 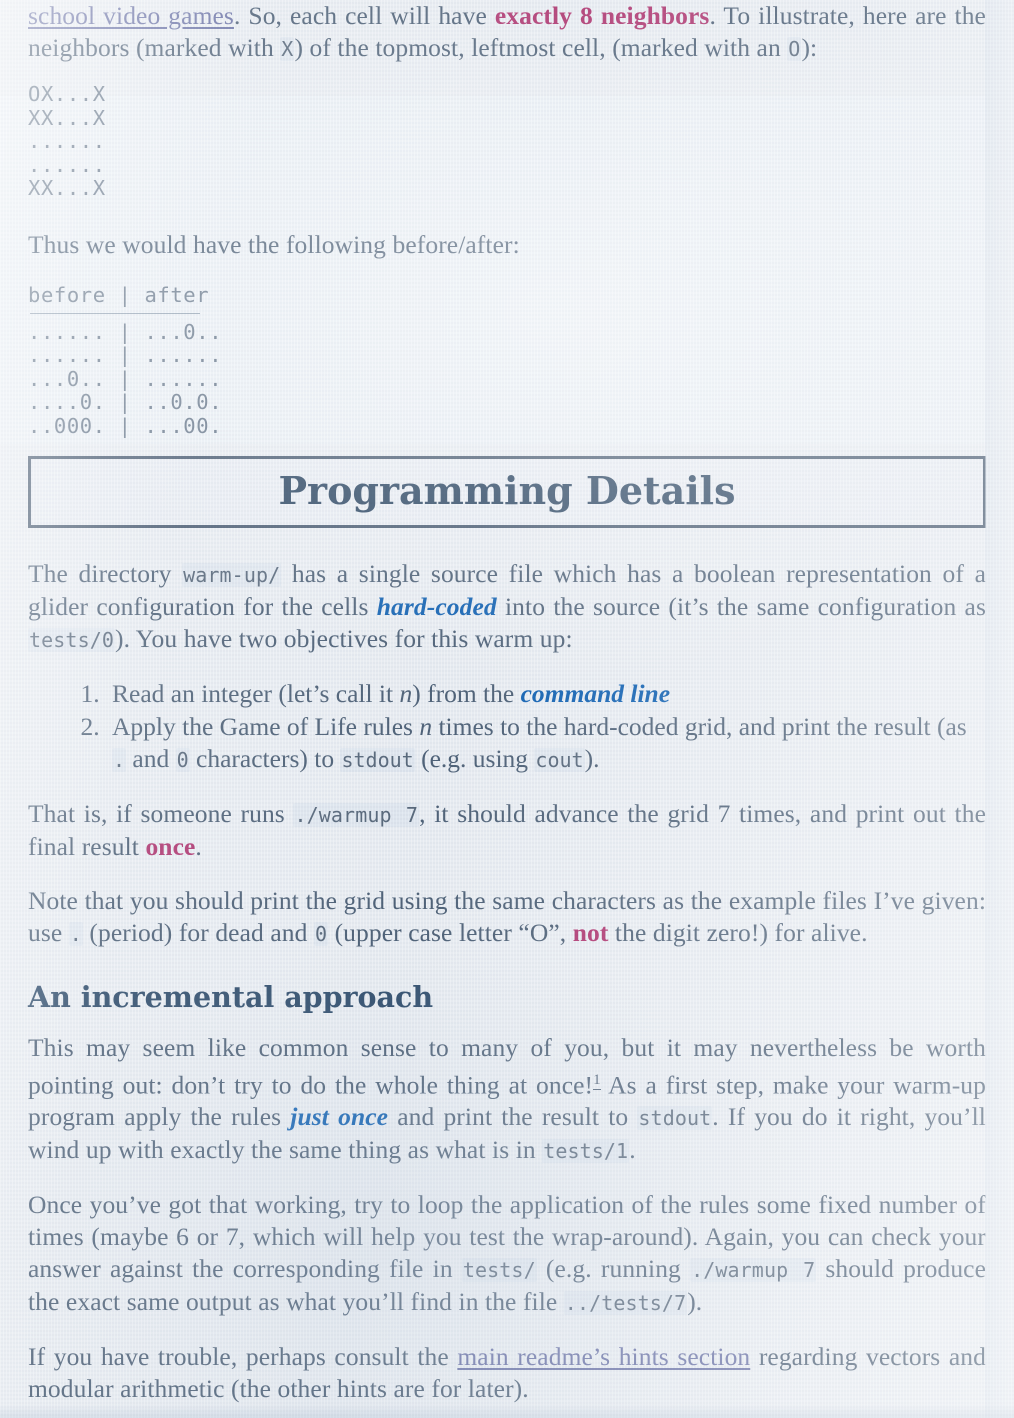 What do you see at coordinates (794, 49) in the screenshot?
I see `code-o: O` at bounding box center [794, 49].